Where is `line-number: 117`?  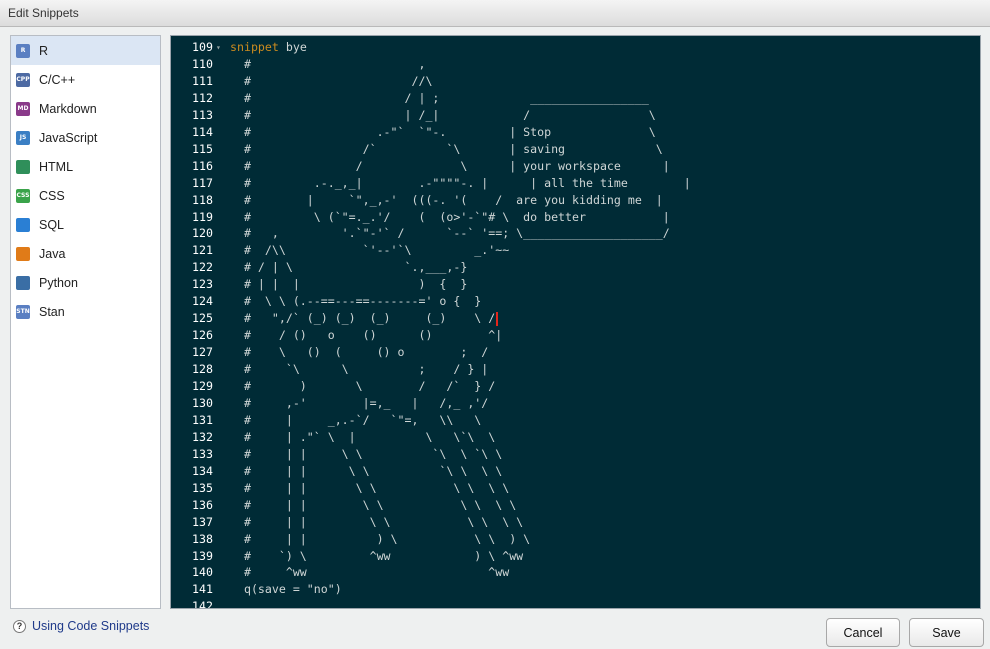
line-number: 117 is located at coordinates (202, 182).